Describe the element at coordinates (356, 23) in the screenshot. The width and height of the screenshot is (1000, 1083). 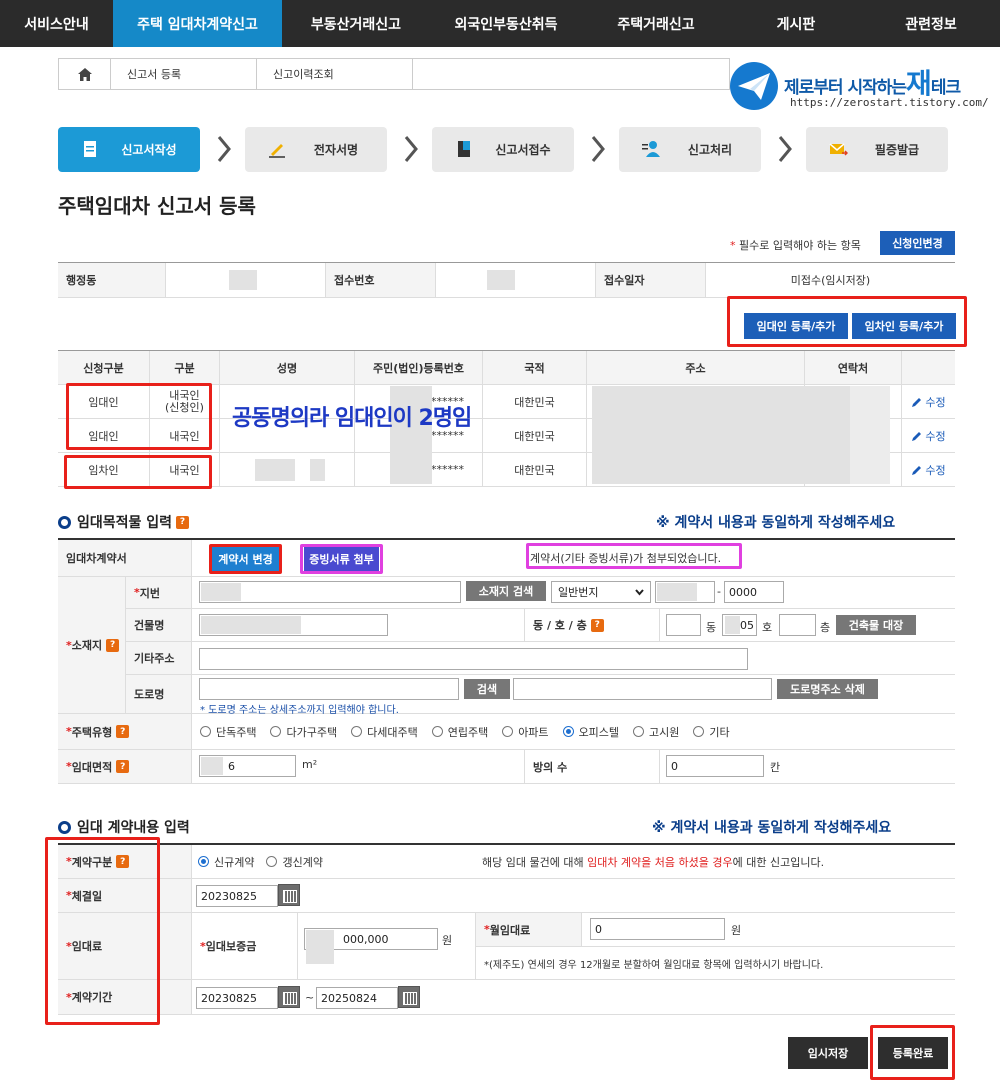
I see `nav-real-estate-report: 부동산거래신고` at that location.